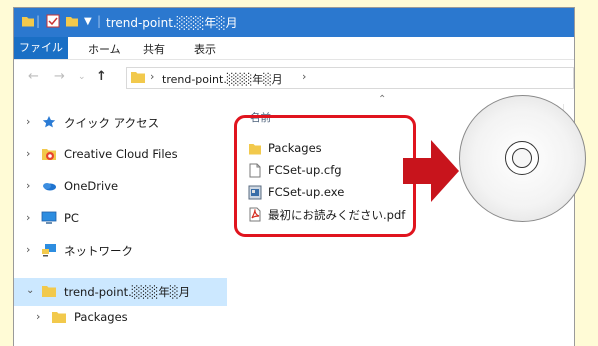  What do you see at coordinates (98, 251) in the screenshot?
I see `sidebar-item-label: ネットワーク` at bounding box center [98, 251].